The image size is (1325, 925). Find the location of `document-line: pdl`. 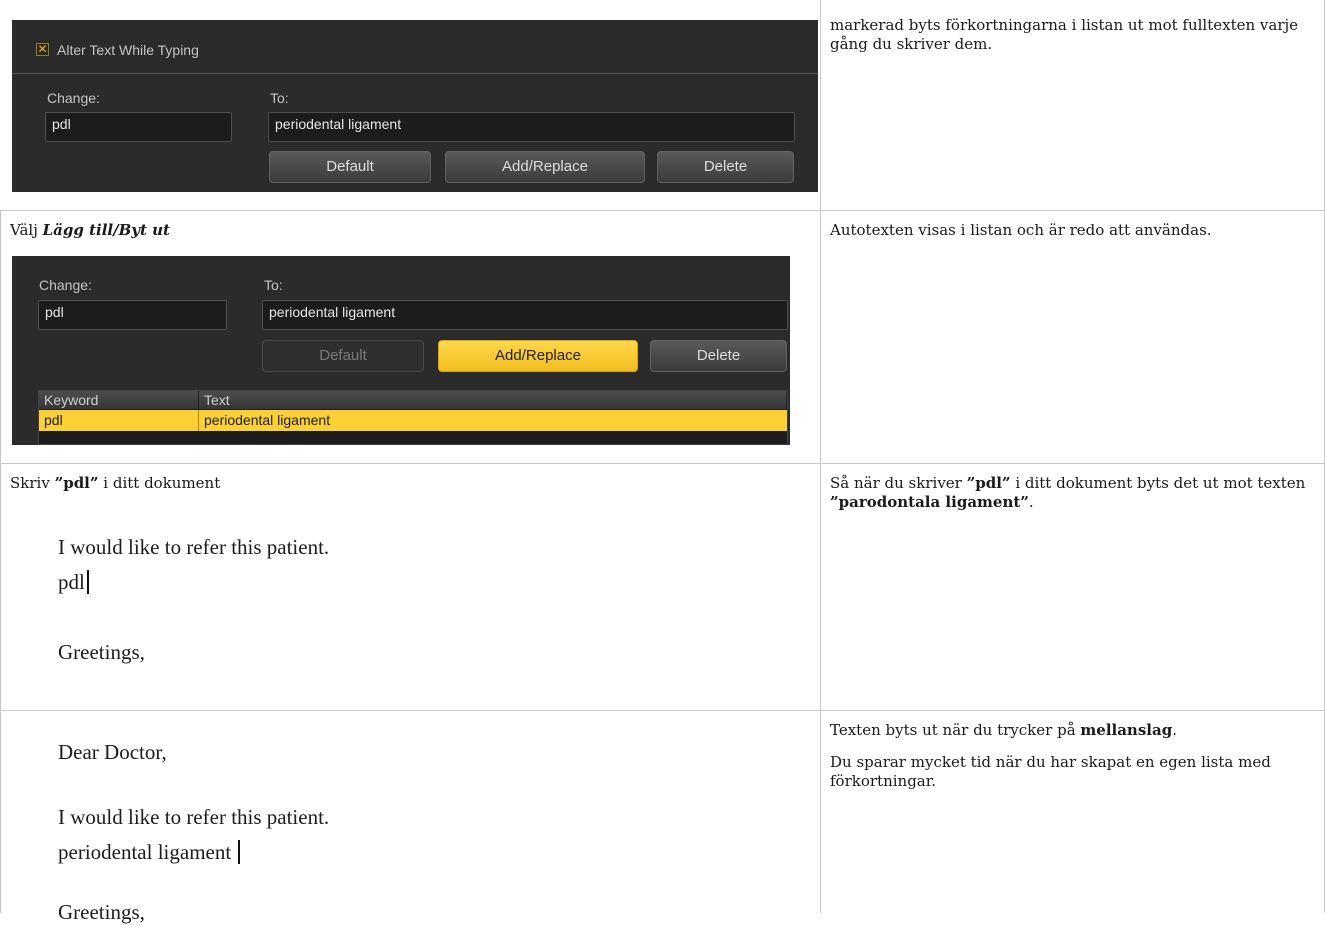

document-line: pdl is located at coordinates (73, 582).